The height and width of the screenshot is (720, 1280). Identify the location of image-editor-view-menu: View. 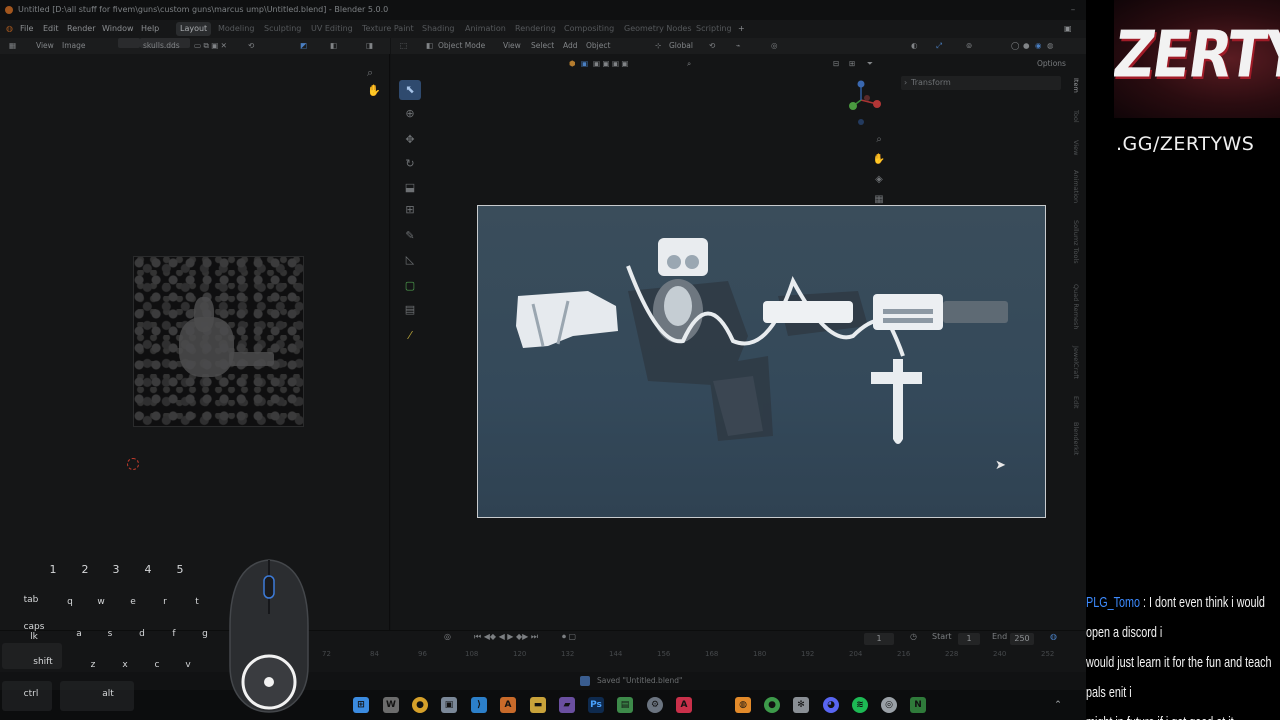
(45, 46).